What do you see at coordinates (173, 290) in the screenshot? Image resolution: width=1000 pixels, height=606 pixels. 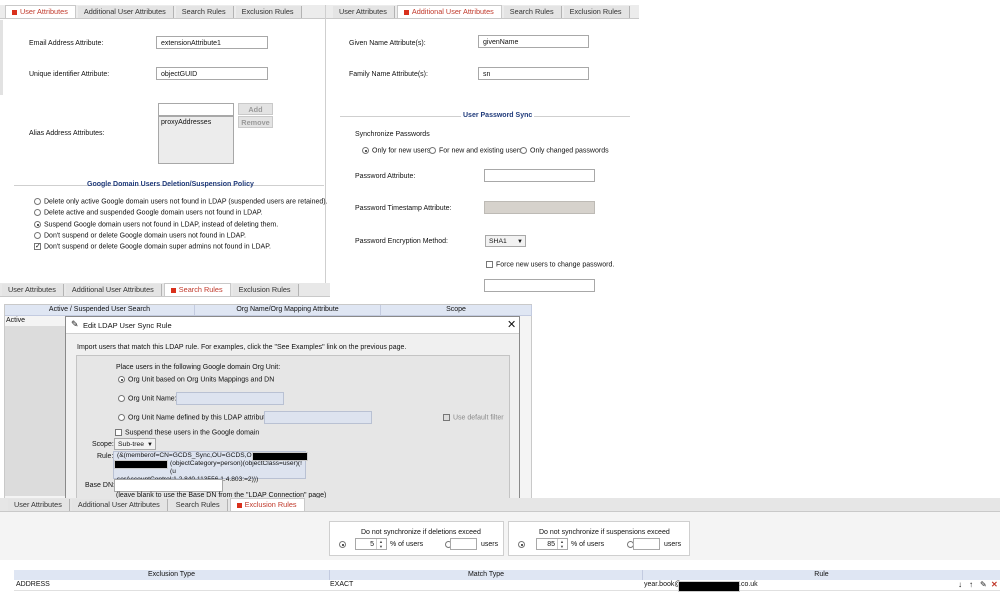 I see `tab-marker-icon` at bounding box center [173, 290].